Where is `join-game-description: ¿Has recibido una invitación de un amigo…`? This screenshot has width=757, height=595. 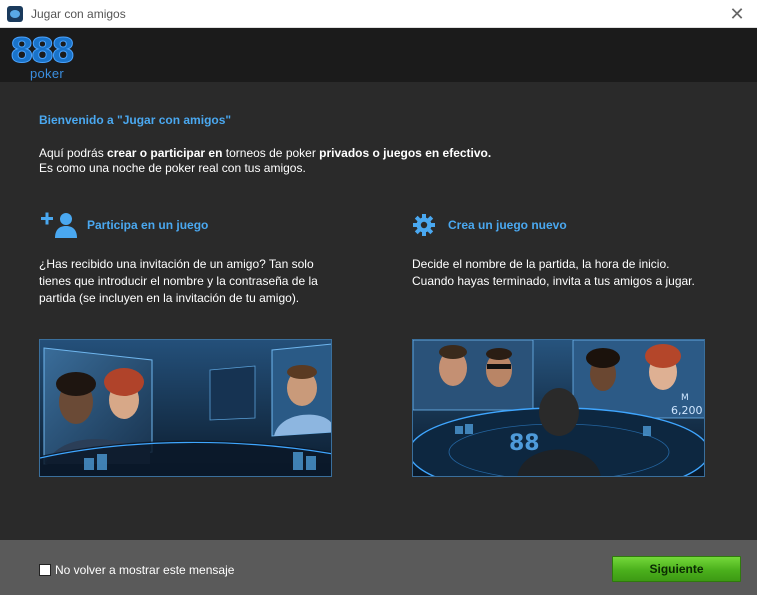 join-game-description: ¿Has recibido una invitación de un amigo… is located at coordinates (178, 281).